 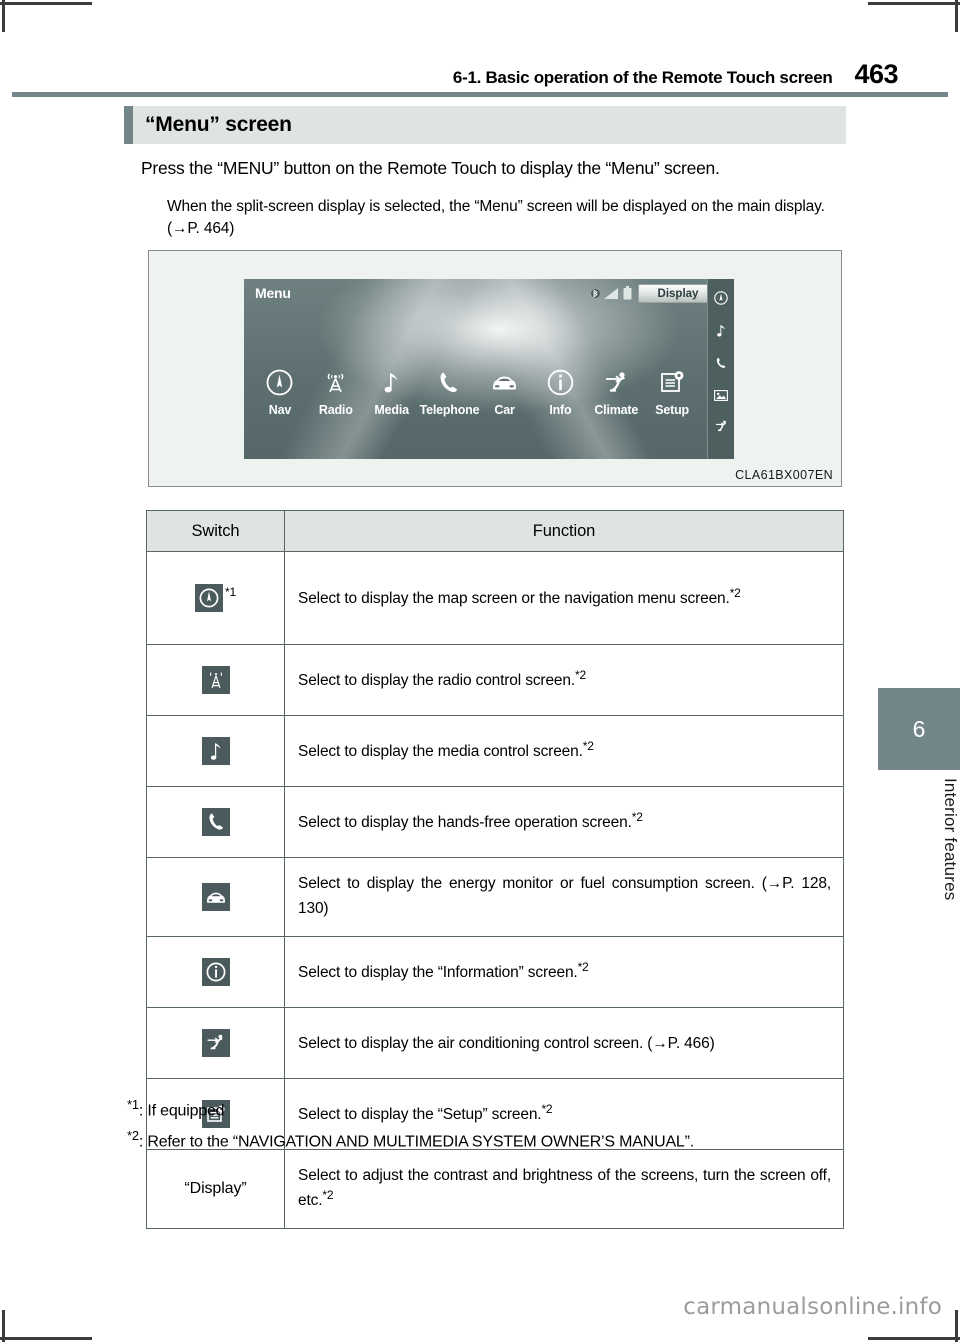 I want to click on battery-icon, so click(x=627, y=295).